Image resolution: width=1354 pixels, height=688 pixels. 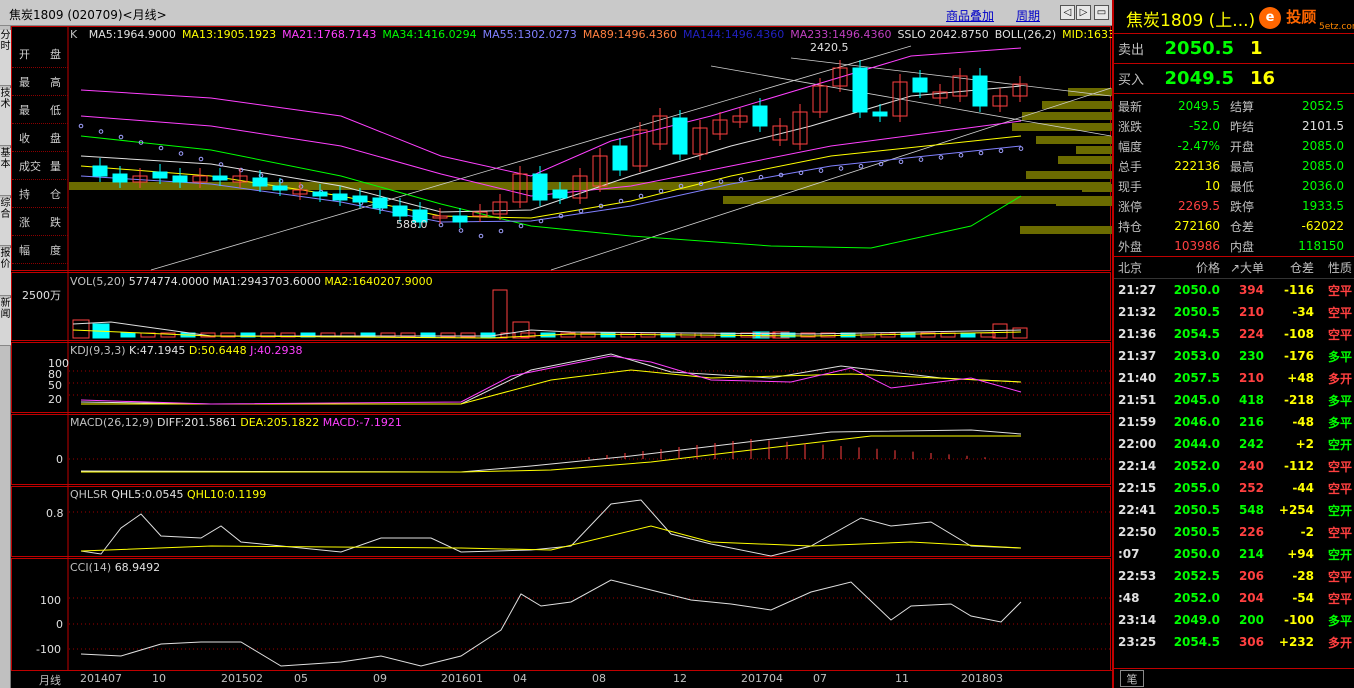 What do you see at coordinates (1196, 312) in the screenshot?
I see `tick-price: 2050.5` at bounding box center [1196, 312].